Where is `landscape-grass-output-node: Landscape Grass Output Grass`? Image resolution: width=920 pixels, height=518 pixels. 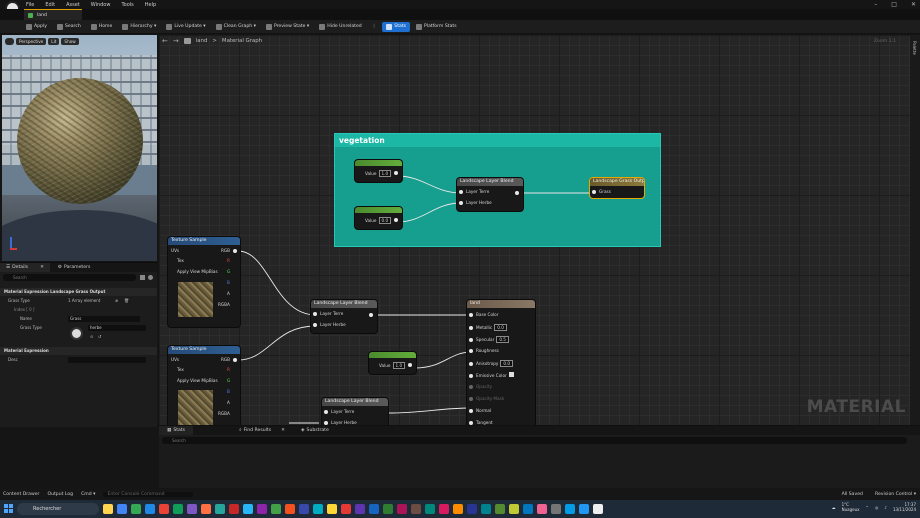 landscape-grass-output-node: Landscape Grass Output Grass is located at coordinates (617, 188).